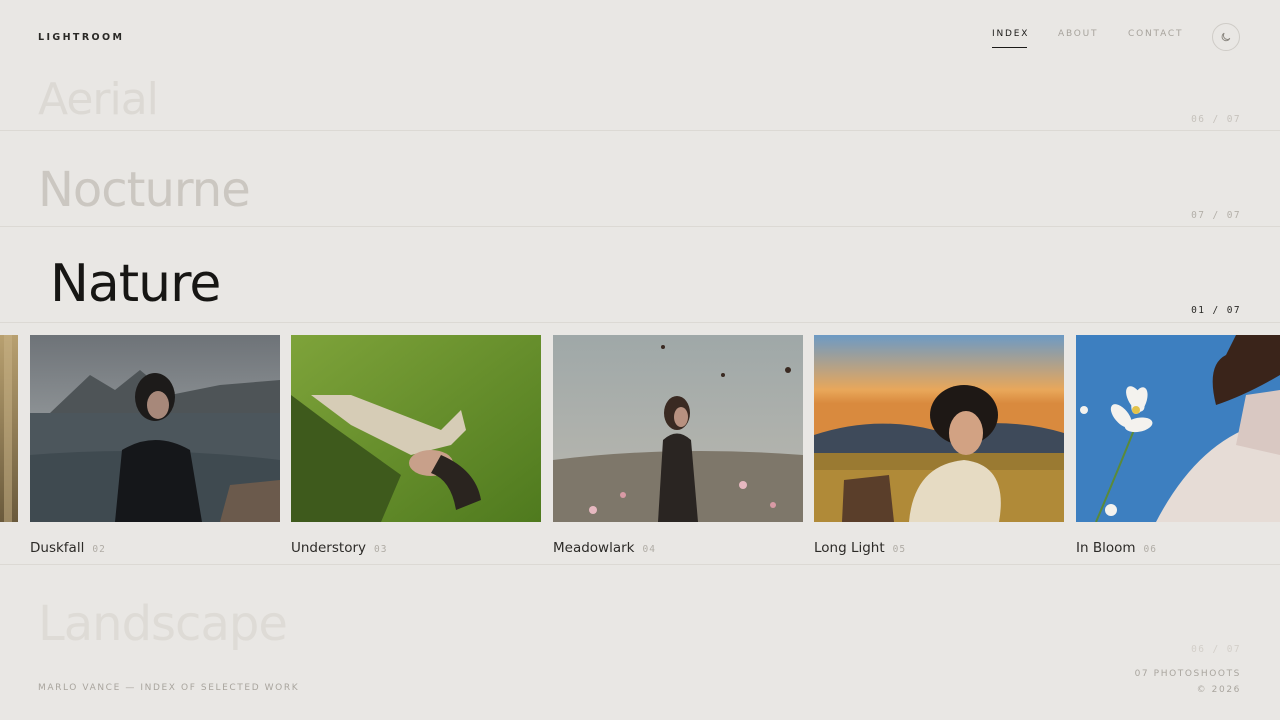 This screenshot has width=1280, height=720. I want to click on moon-icon, so click(1226, 37).